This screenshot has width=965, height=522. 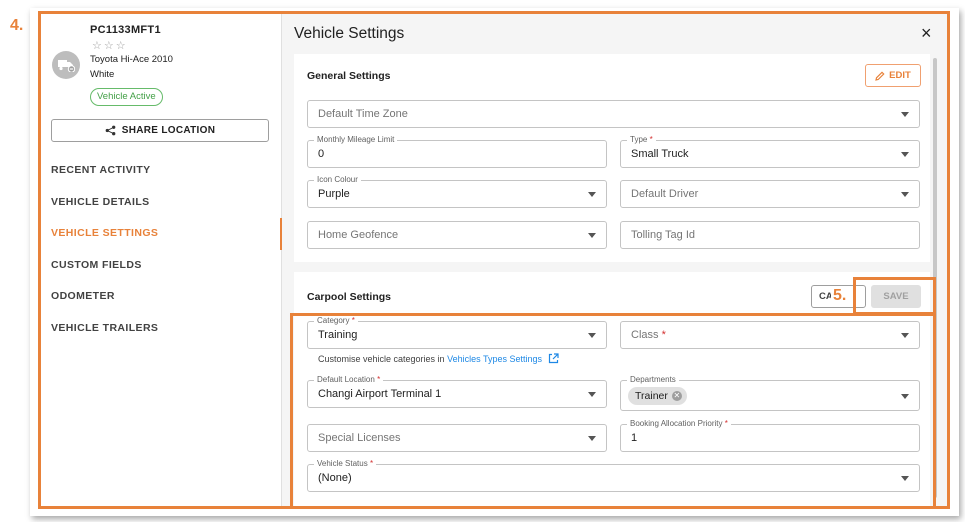 What do you see at coordinates (345, 464) in the screenshot?
I see `vehicle-status-label: Vehicle Status *` at bounding box center [345, 464].